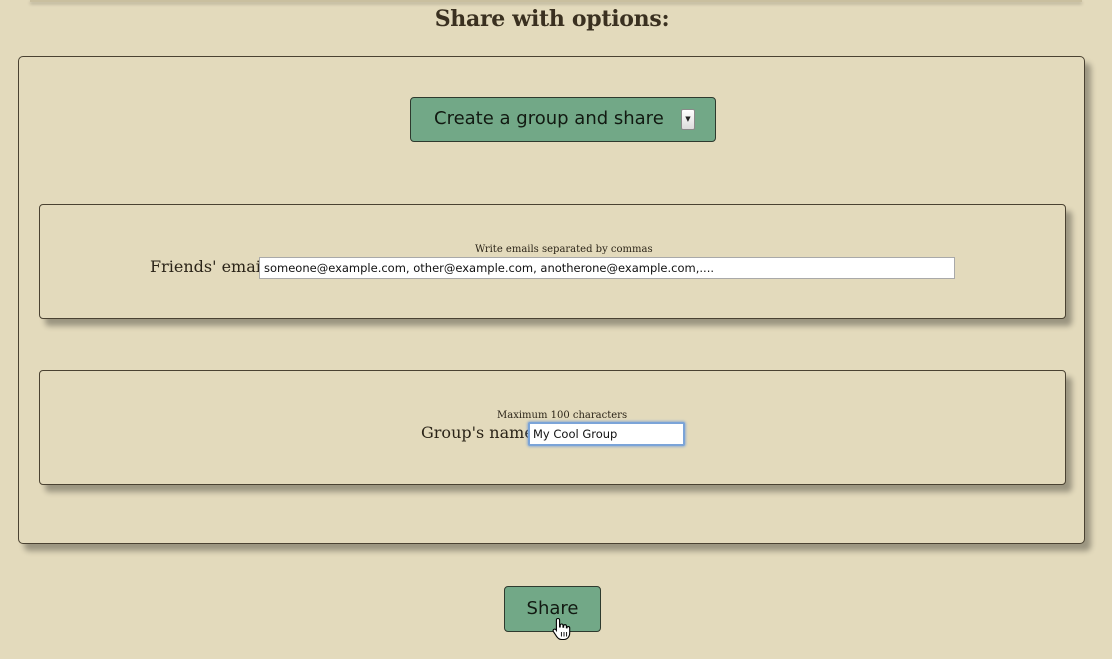  What do you see at coordinates (549, 118) in the screenshot?
I see `share-mode-selected-value: Create a group and share` at bounding box center [549, 118].